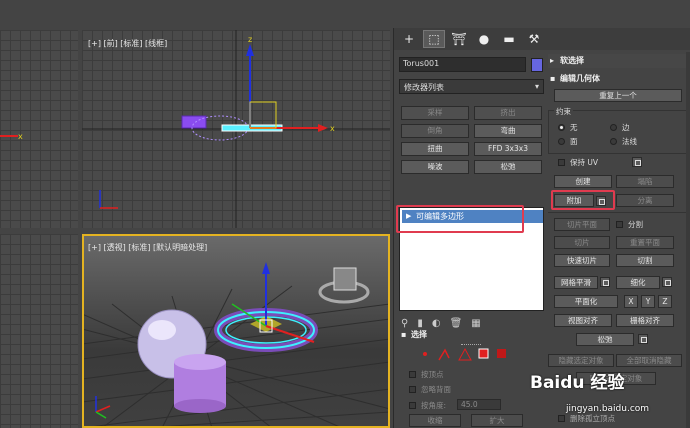  What do you see at coordinates (479, 404) in the screenshot?
I see `angle-spinner: 45.0` at bounding box center [479, 404].